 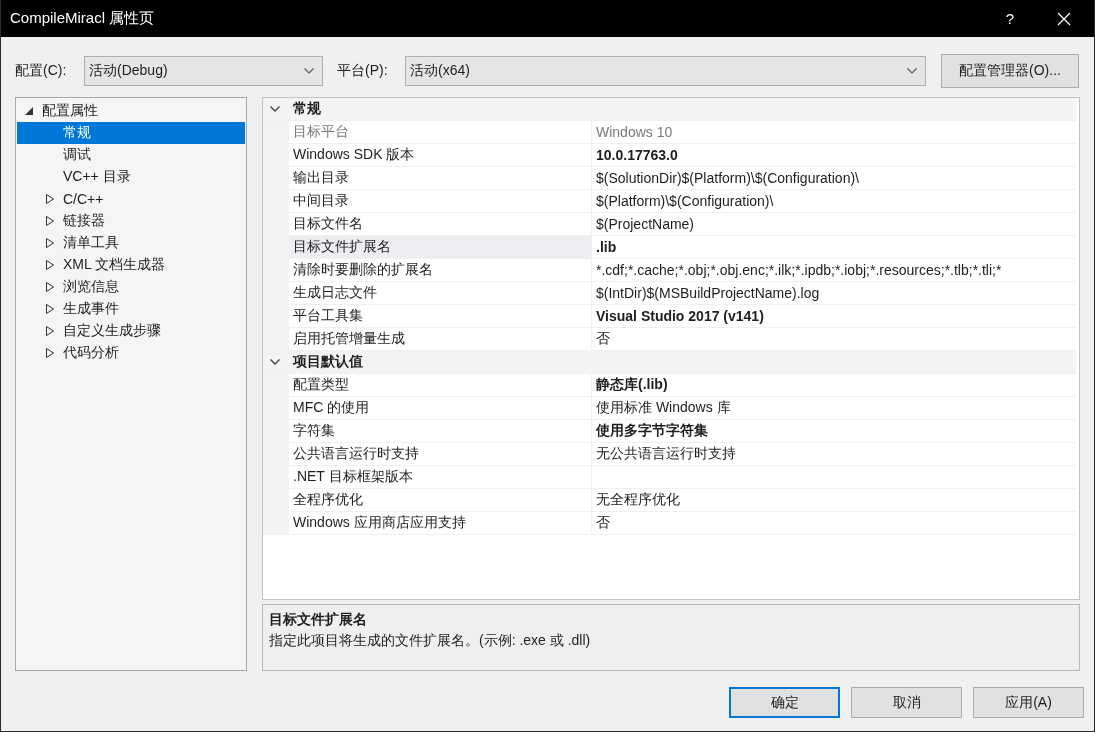 What do you see at coordinates (131, 243) in the screenshot?
I see `tree-item: 清单工具` at bounding box center [131, 243].